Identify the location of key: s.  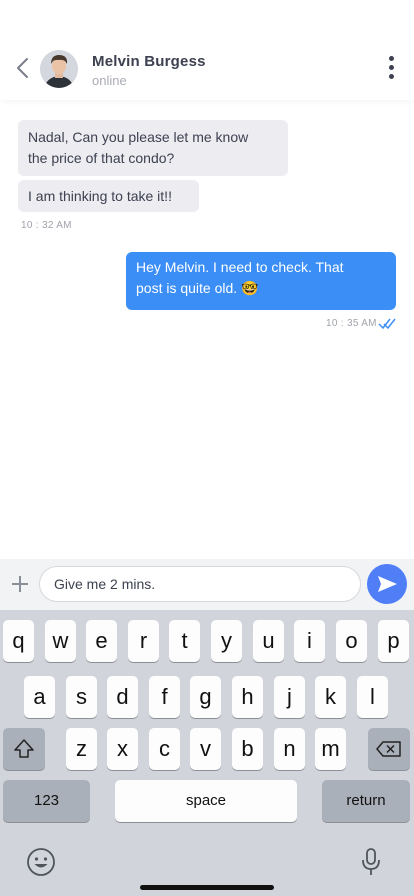
(81, 697).